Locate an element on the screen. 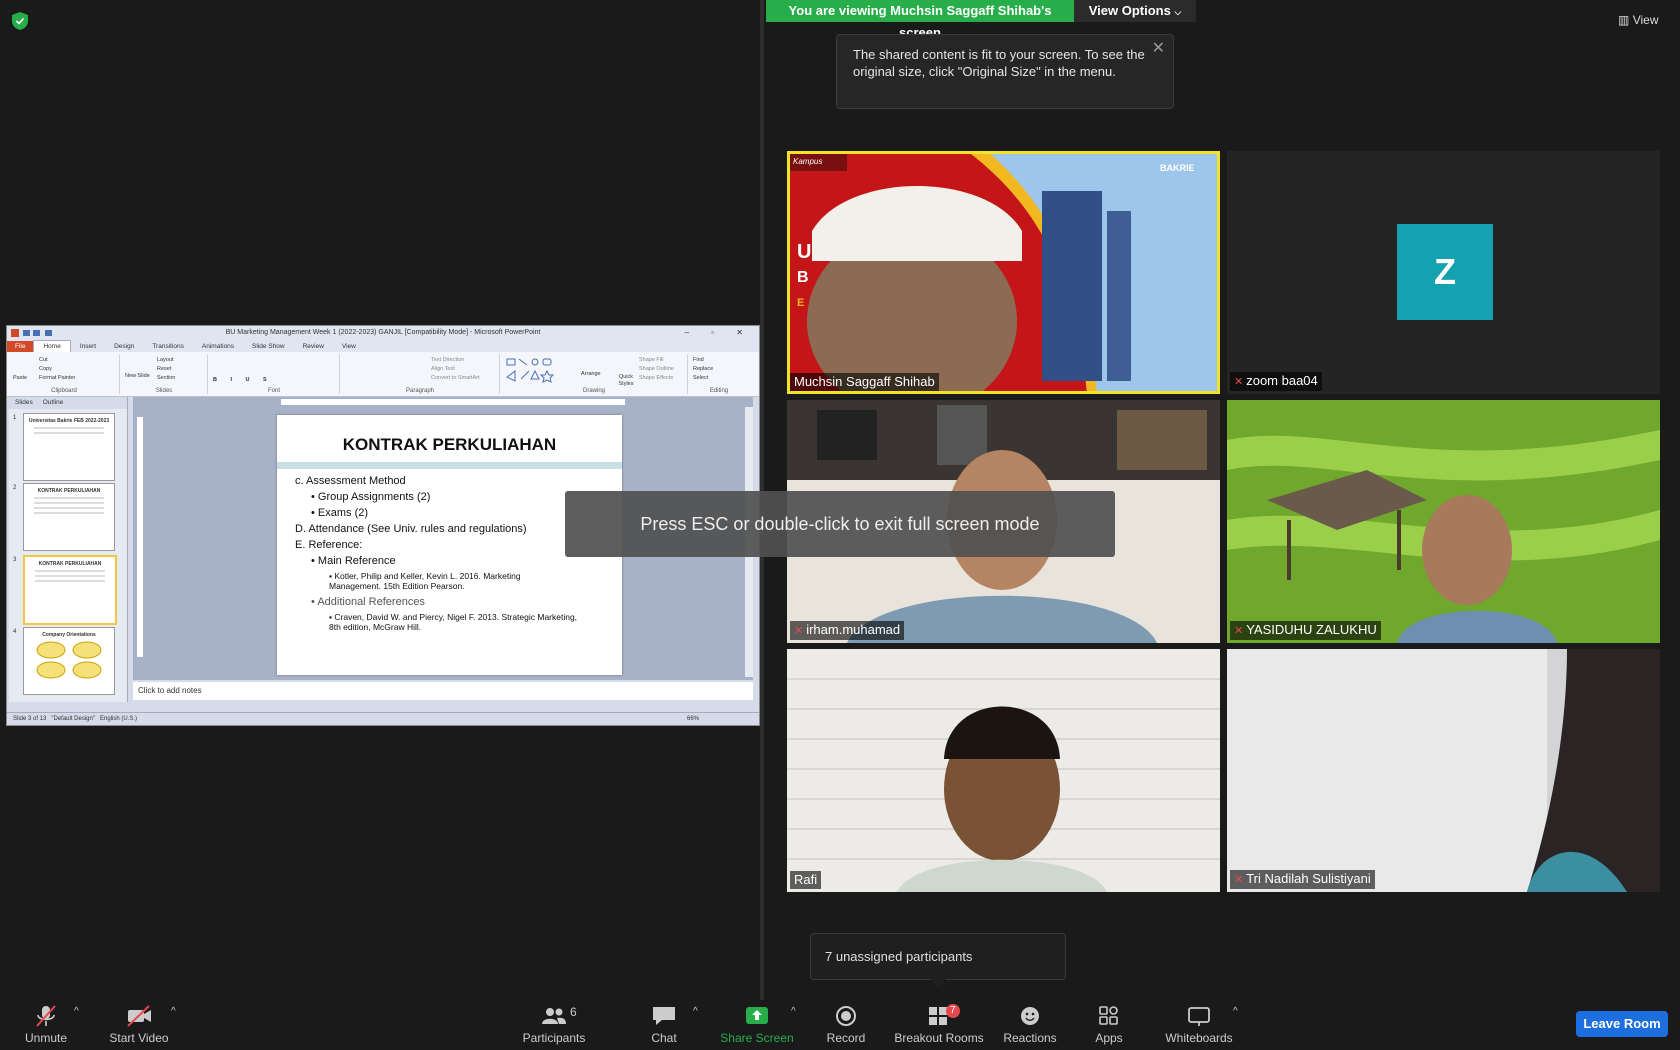 This screenshot has width=1680, height=1050. quick-styles-button: Quick Styles is located at coordinates (626, 381).